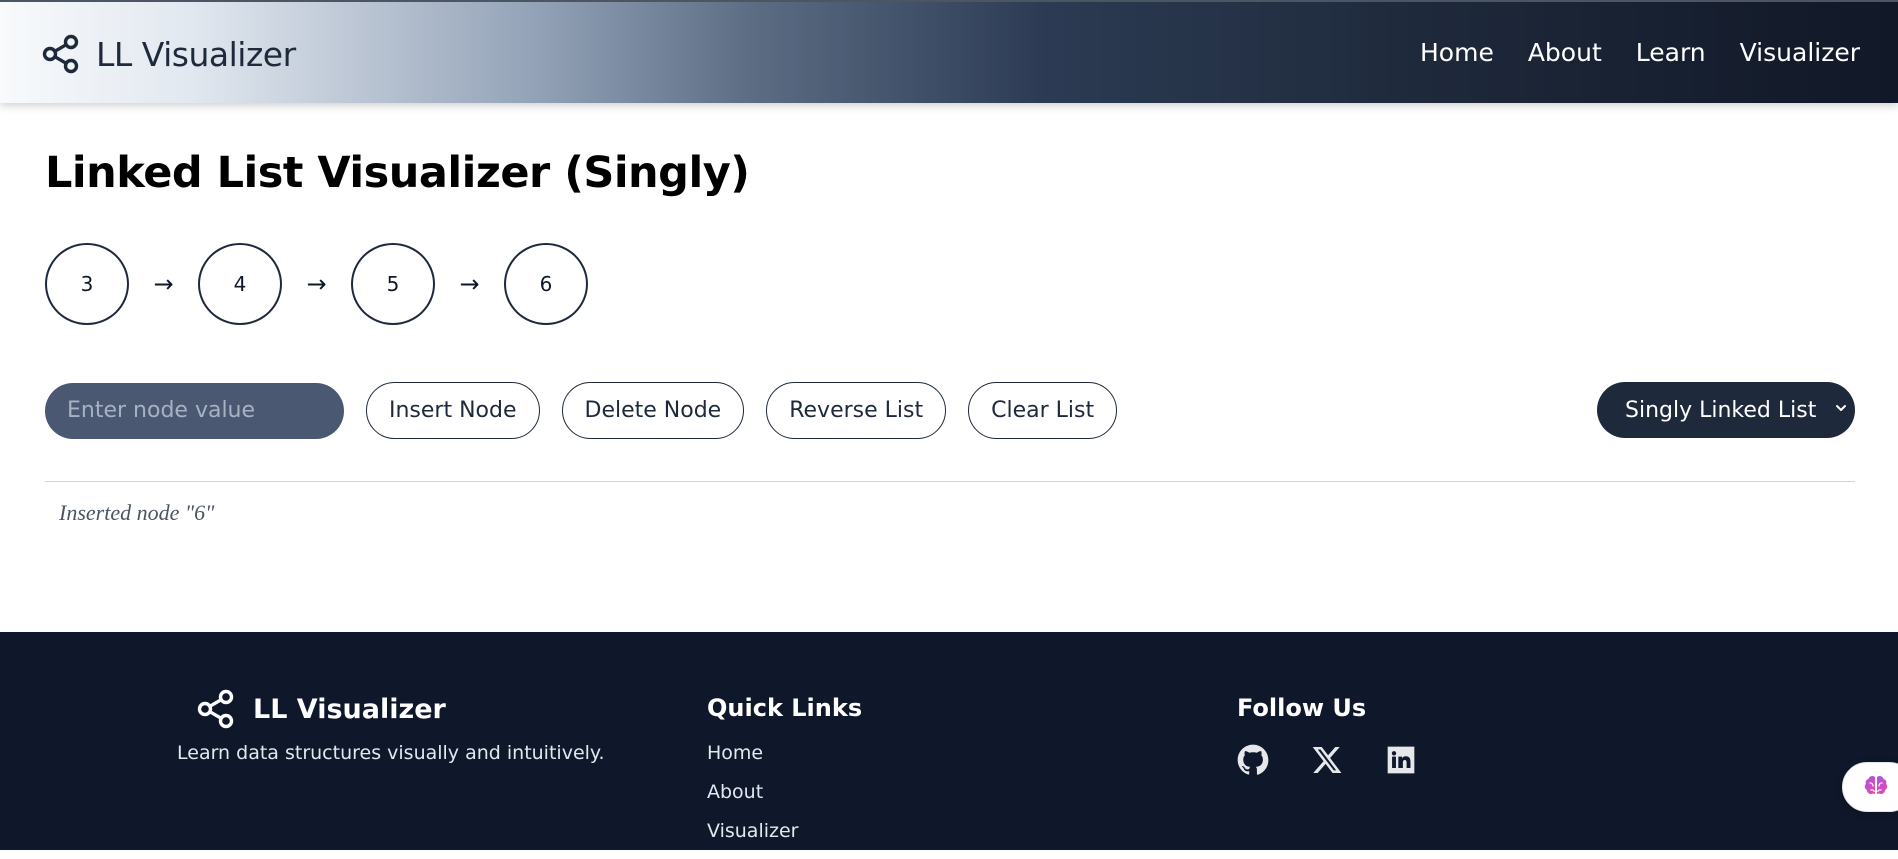 This screenshot has width=1898, height=859. What do you see at coordinates (1721, 410) in the screenshot?
I see `list-type-selected-value: Singly Linked List` at bounding box center [1721, 410].